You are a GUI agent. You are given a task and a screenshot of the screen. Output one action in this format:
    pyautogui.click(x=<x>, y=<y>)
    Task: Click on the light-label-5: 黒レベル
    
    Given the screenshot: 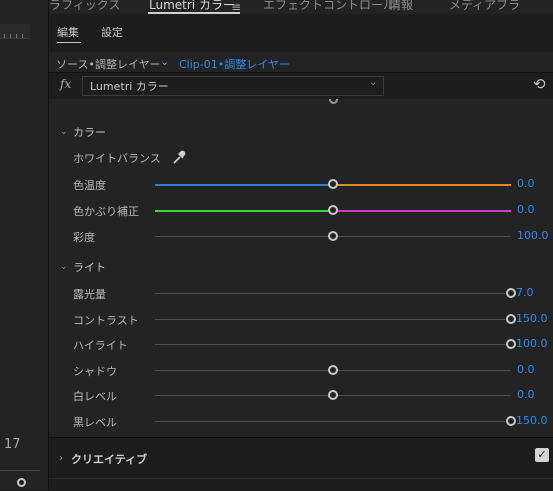 What is the action you would take?
    pyautogui.click(x=95, y=422)
    